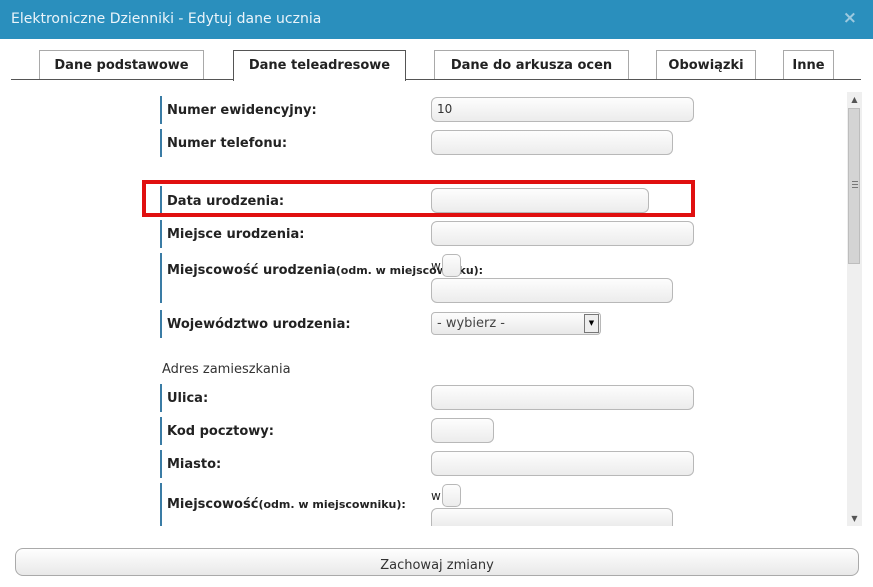  I want to click on kod-pocztowy-input, so click(462, 430).